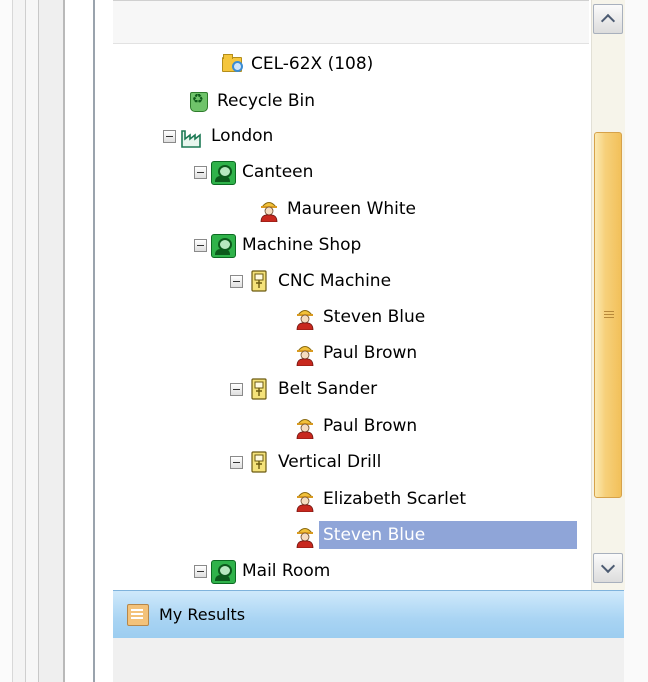 The height and width of the screenshot is (682, 648). What do you see at coordinates (242, 136) in the screenshot?
I see `tree-node-label: London` at bounding box center [242, 136].